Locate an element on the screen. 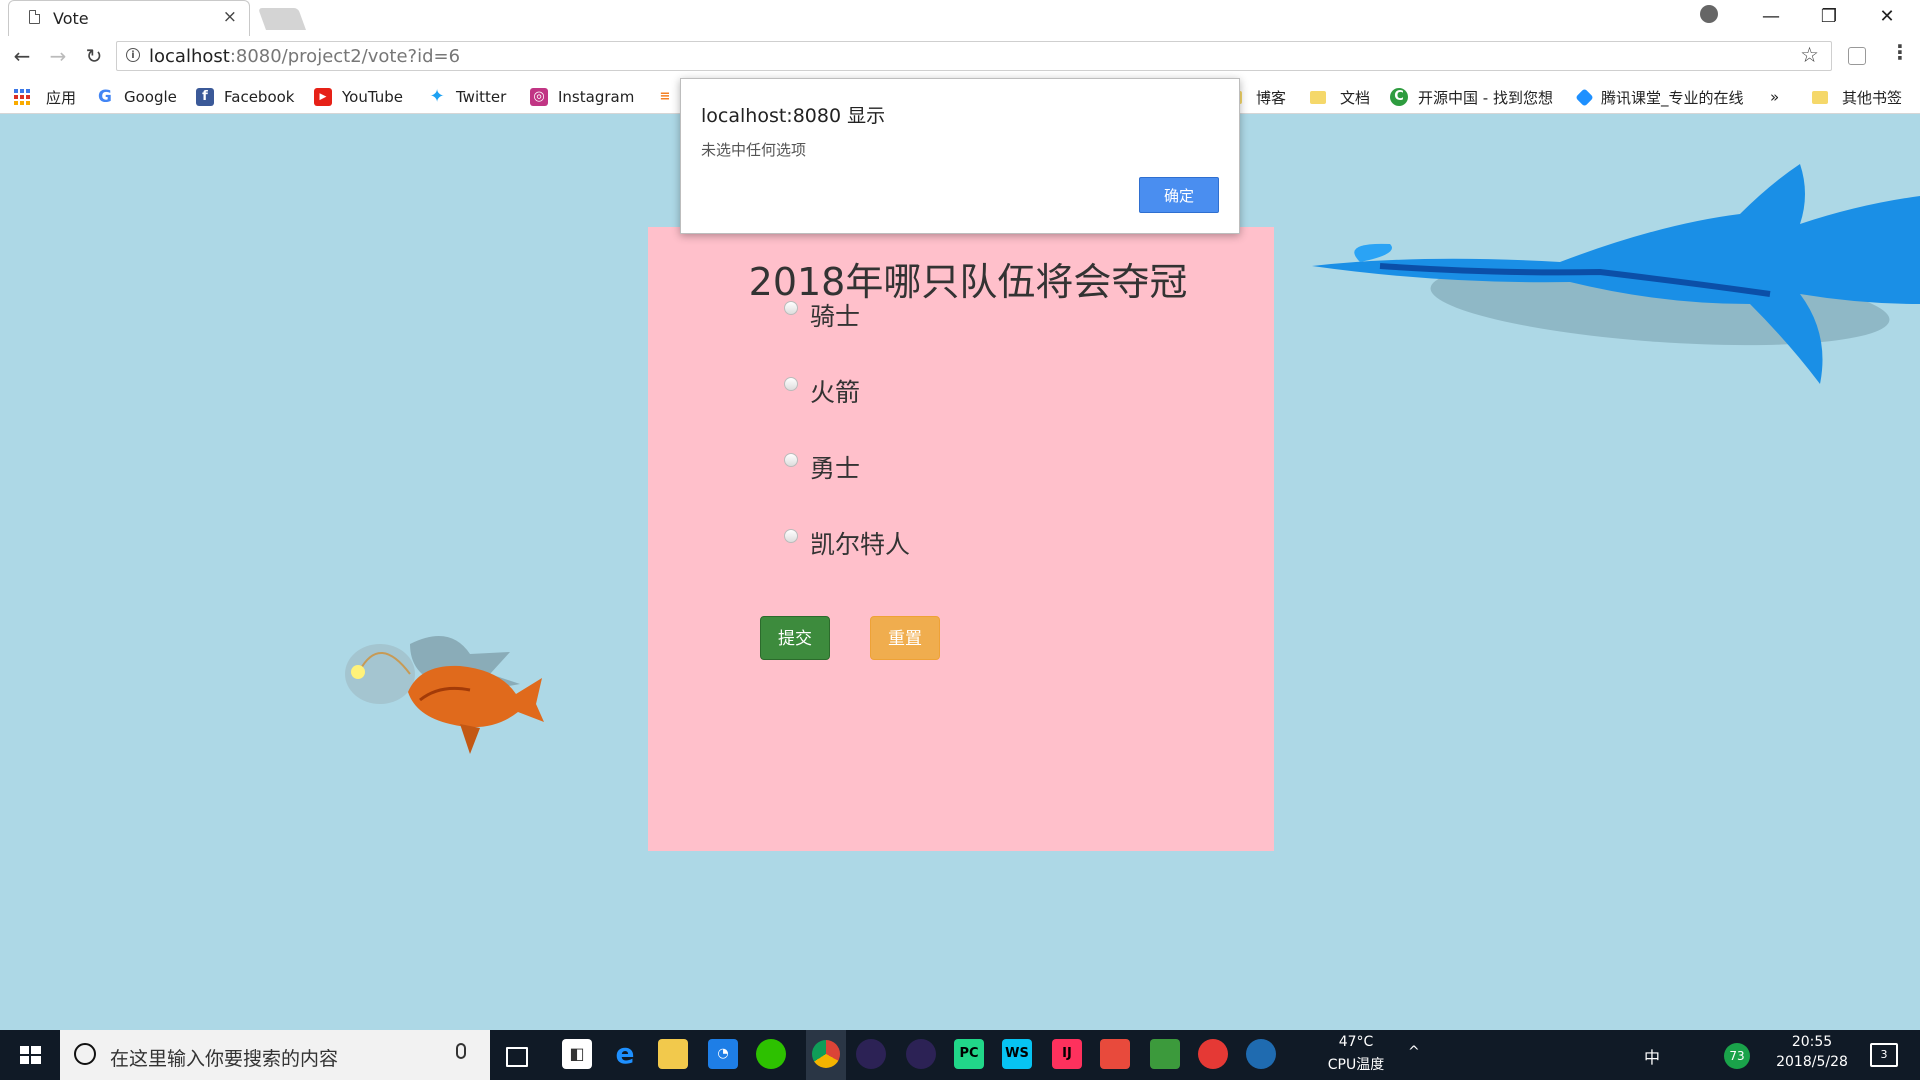 The height and width of the screenshot is (1080, 1920). taskbar-search: 在这里输入你要搜索的内容 is located at coordinates (275, 1055).